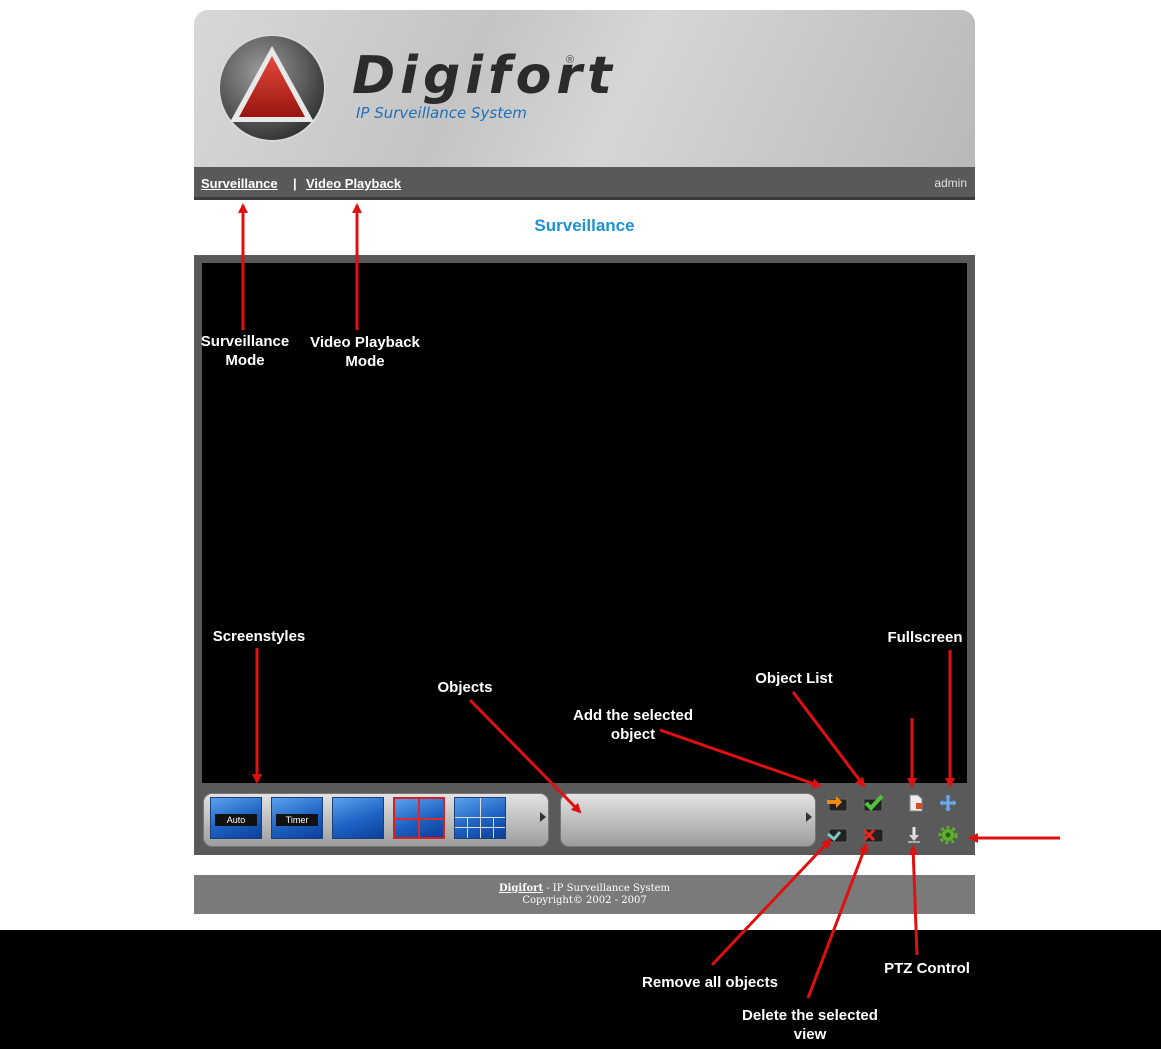  Describe the element at coordinates (837, 921) in the screenshot. I see `arrow-delete-view` at that location.